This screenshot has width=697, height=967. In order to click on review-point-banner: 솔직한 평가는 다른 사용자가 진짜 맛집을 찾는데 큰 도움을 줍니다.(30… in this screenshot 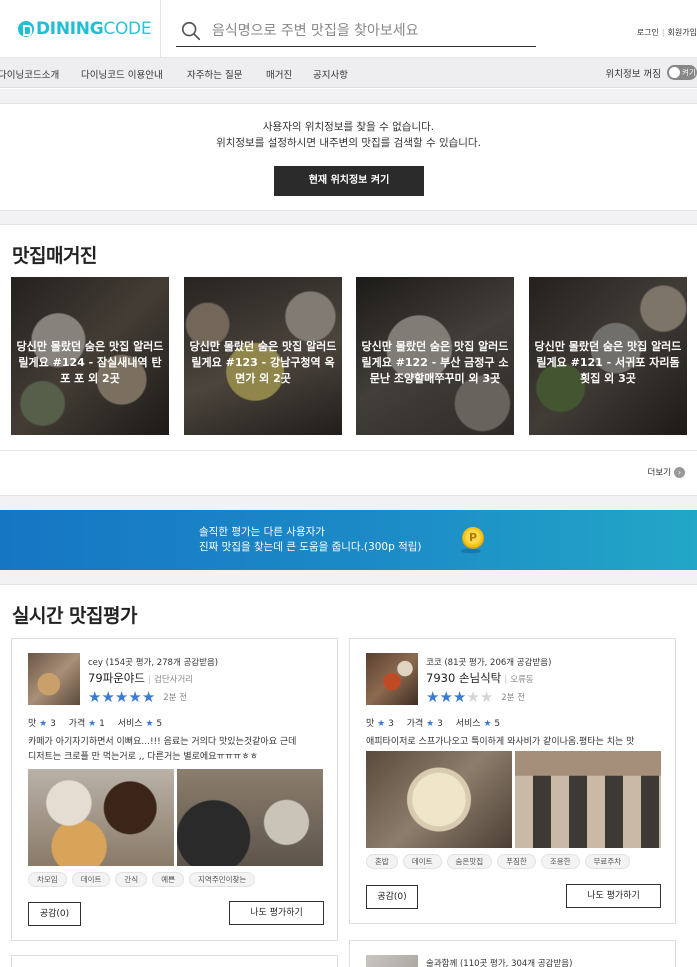, I will do `click(348, 540)`.